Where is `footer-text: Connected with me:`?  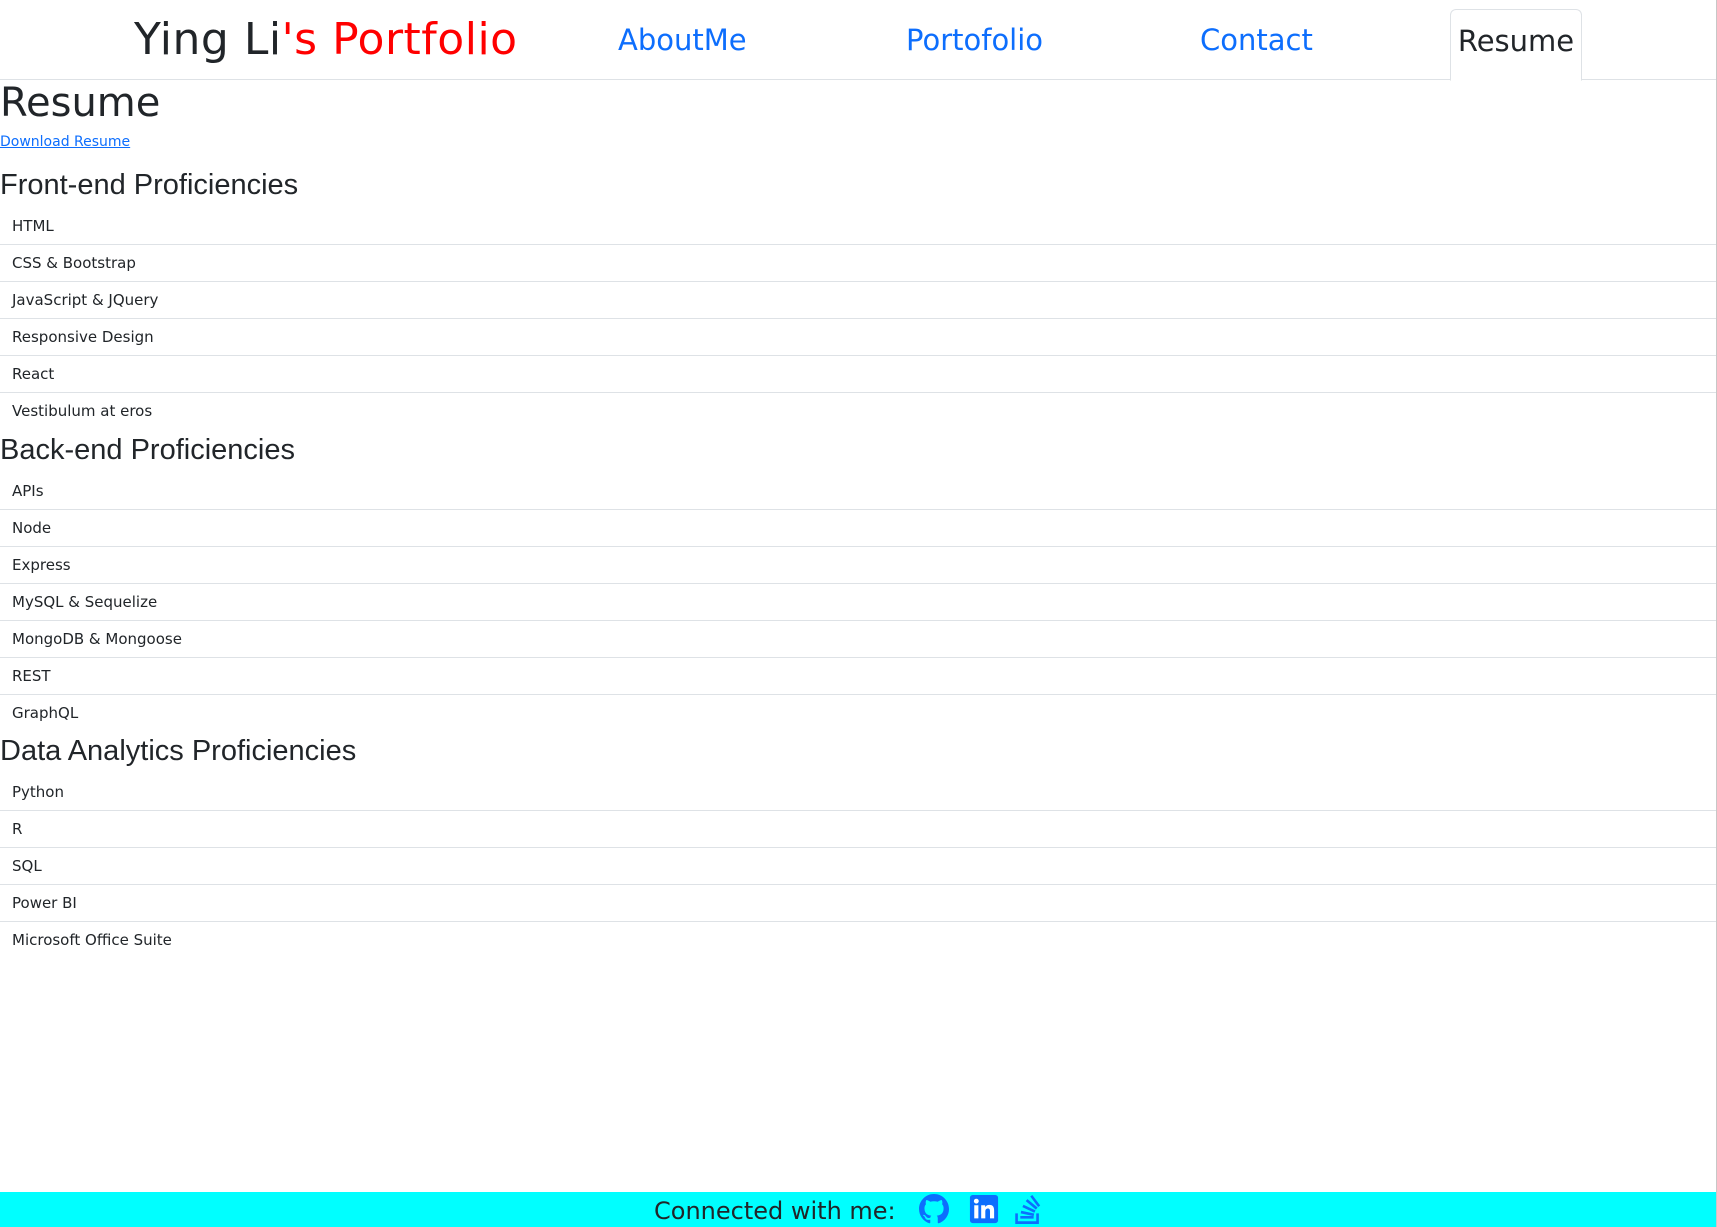 footer-text: Connected with me: is located at coordinates (775, 1211).